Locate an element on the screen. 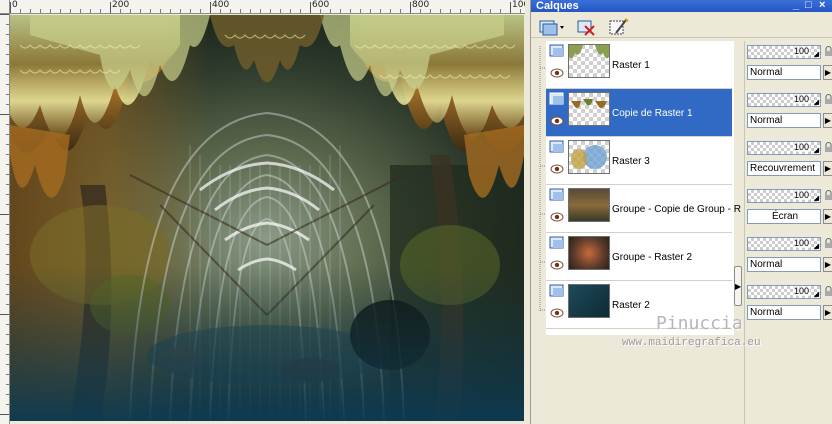 Image resolution: width=832 pixels, height=424 pixels. vertical-ruler is located at coordinates (5, 219).